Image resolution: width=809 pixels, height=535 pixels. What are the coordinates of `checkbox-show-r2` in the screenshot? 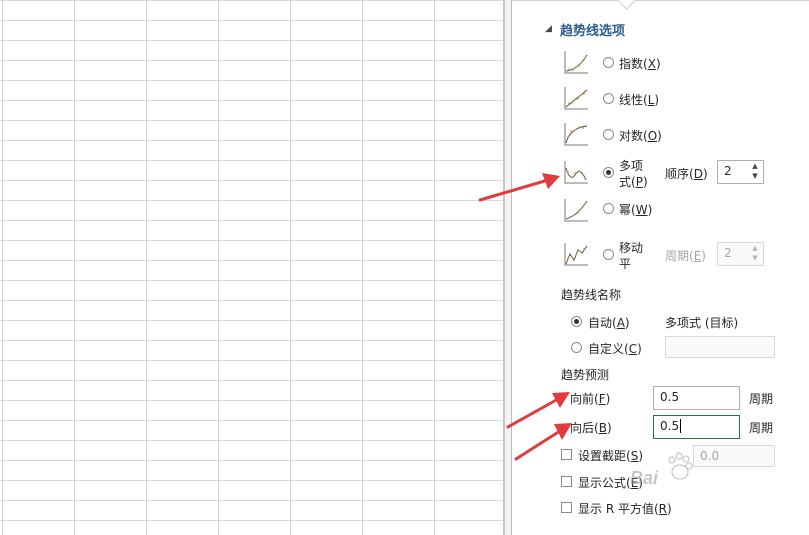 It's located at (566, 507).